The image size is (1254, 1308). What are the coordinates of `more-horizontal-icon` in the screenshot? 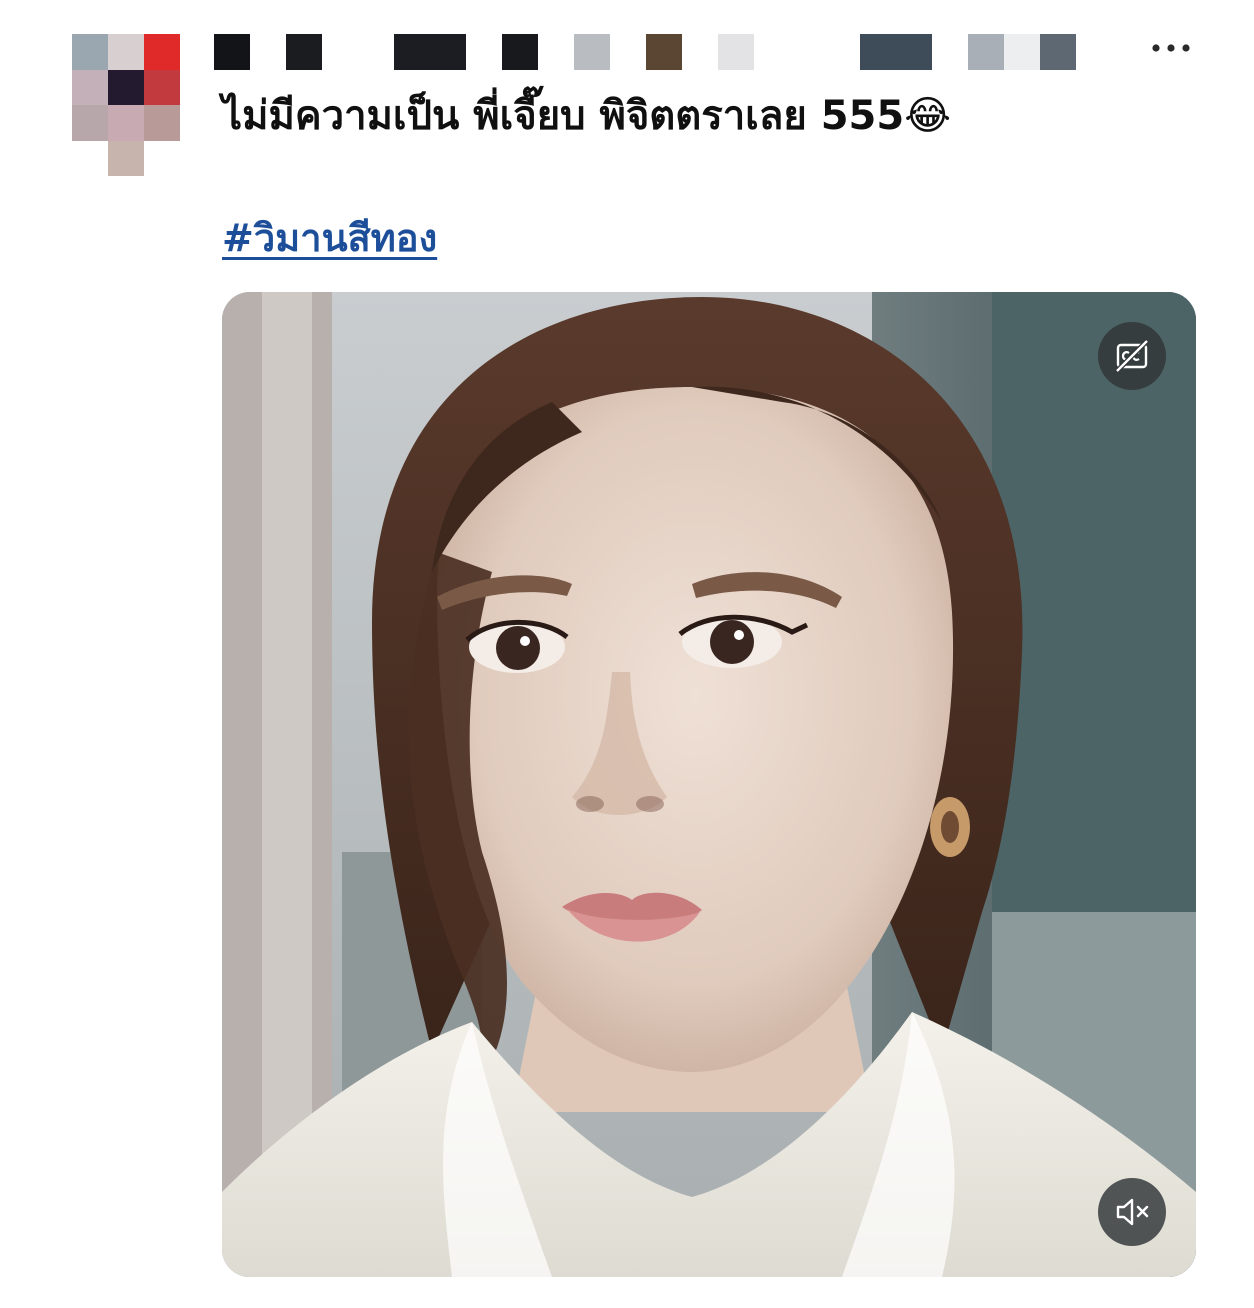 It's located at (1171, 48).